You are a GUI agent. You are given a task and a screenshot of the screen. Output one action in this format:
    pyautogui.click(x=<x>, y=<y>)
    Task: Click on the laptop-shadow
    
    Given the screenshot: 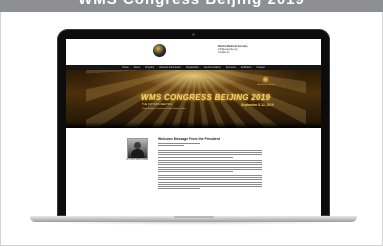 What is the action you would take?
    pyautogui.click(x=193, y=223)
    